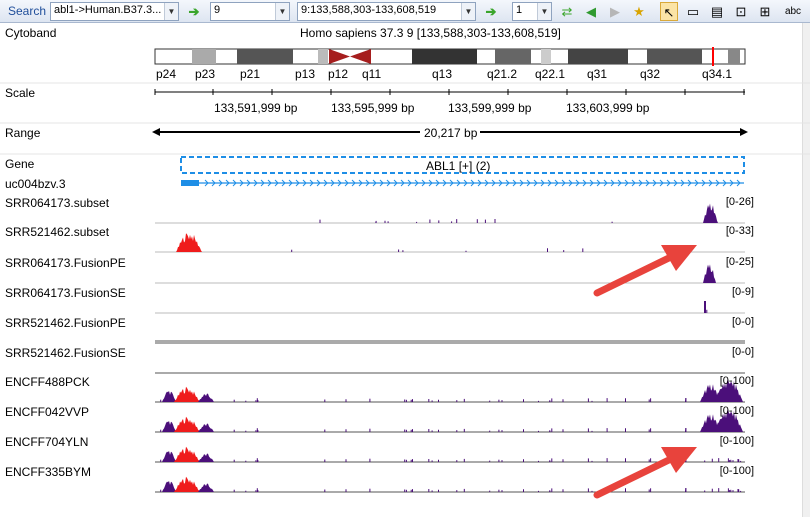  I want to click on track-data-range: [0-25], so click(739, 262).